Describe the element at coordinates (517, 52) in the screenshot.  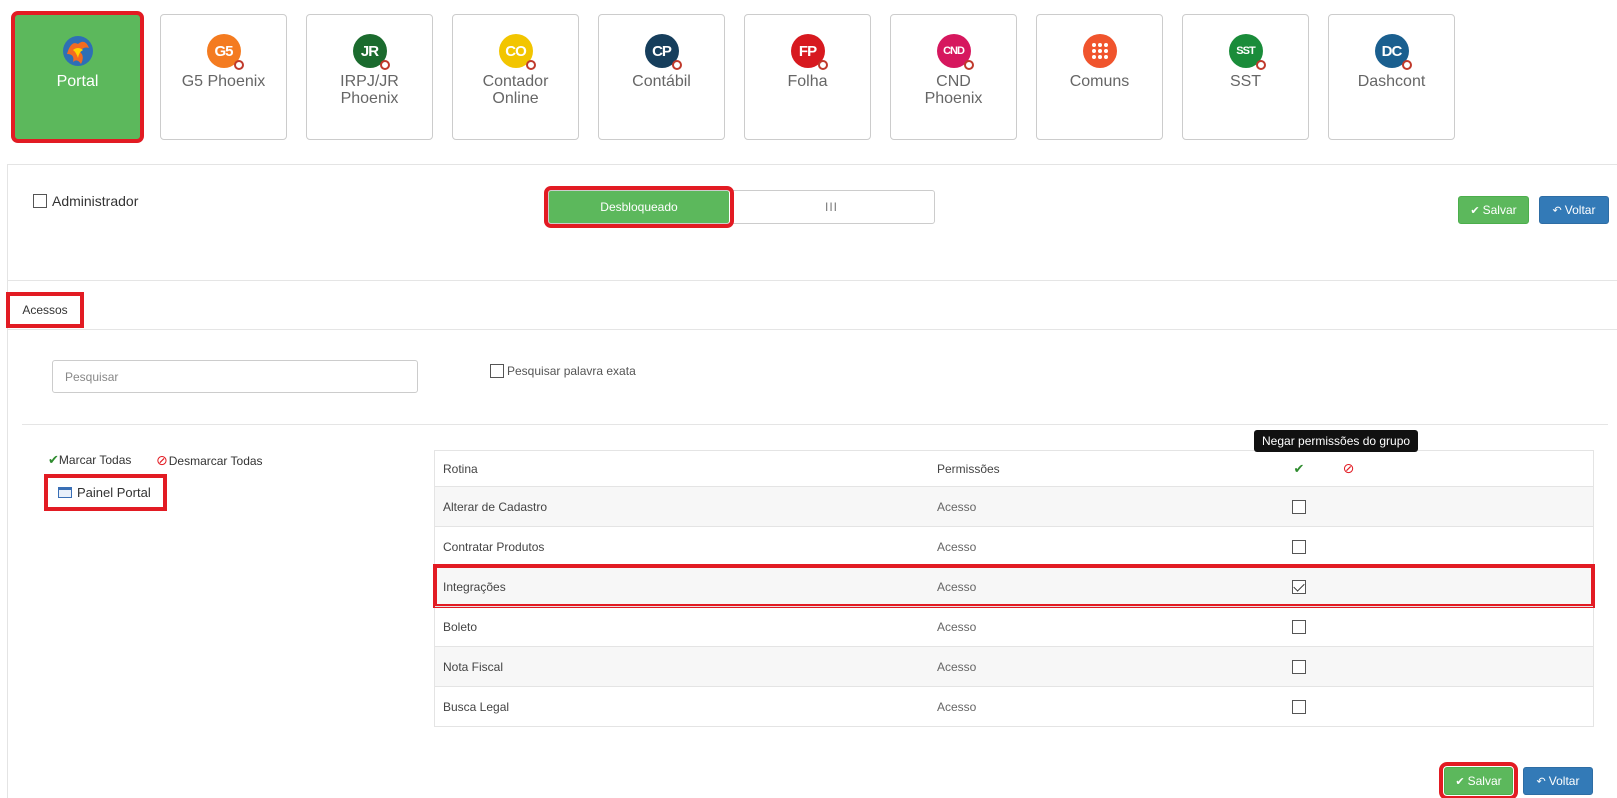
I see `co-icon: CO` at that location.